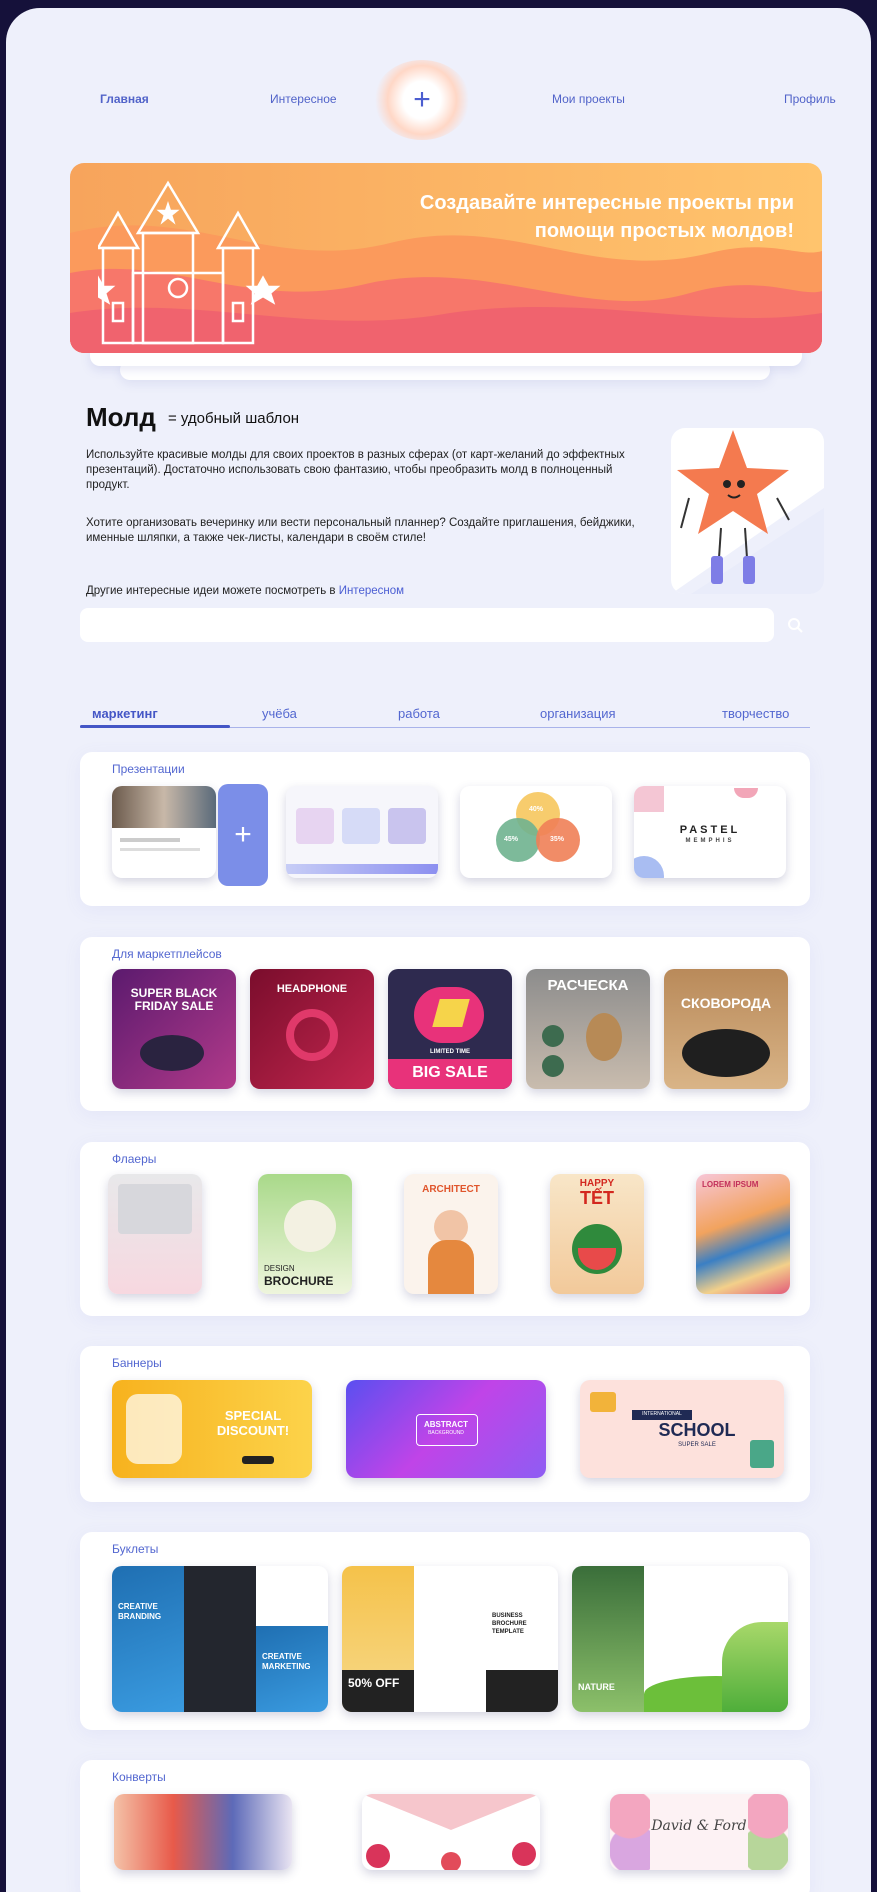  Describe the element at coordinates (597, 1198) in the screenshot. I see `thumb-title: TẾT` at that location.